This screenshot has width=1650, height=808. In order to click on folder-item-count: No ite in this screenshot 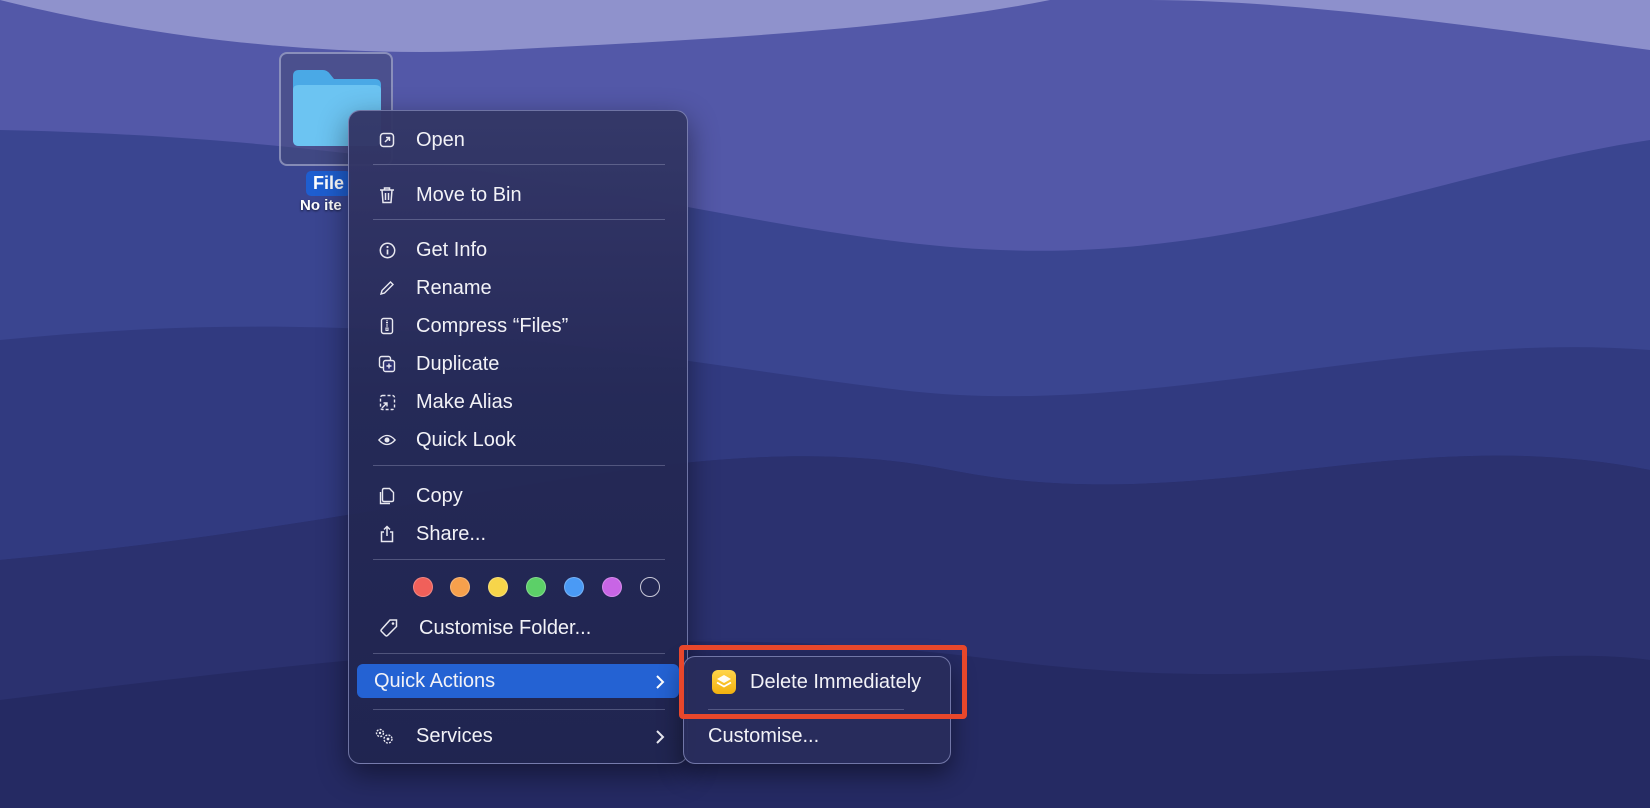, I will do `click(321, 205)`.